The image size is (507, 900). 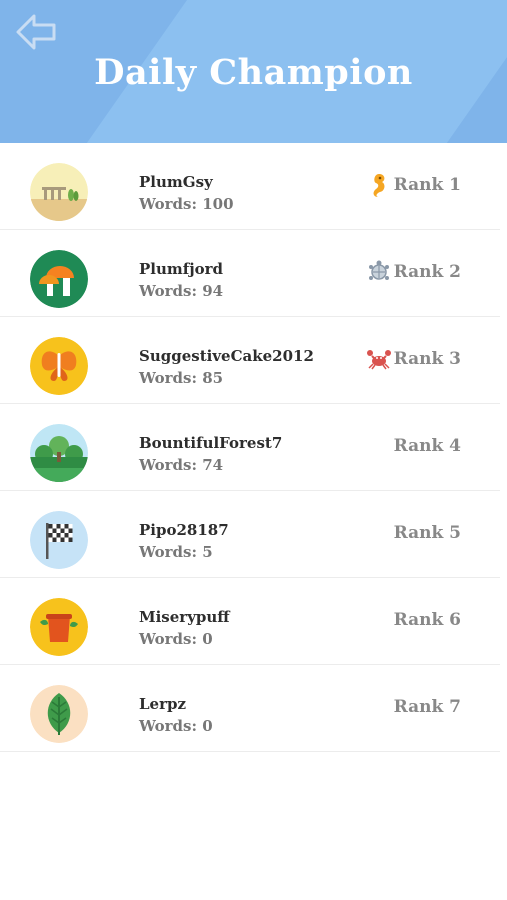 I want to click on player-rank: Rank 1, so click(x=427, y=185).